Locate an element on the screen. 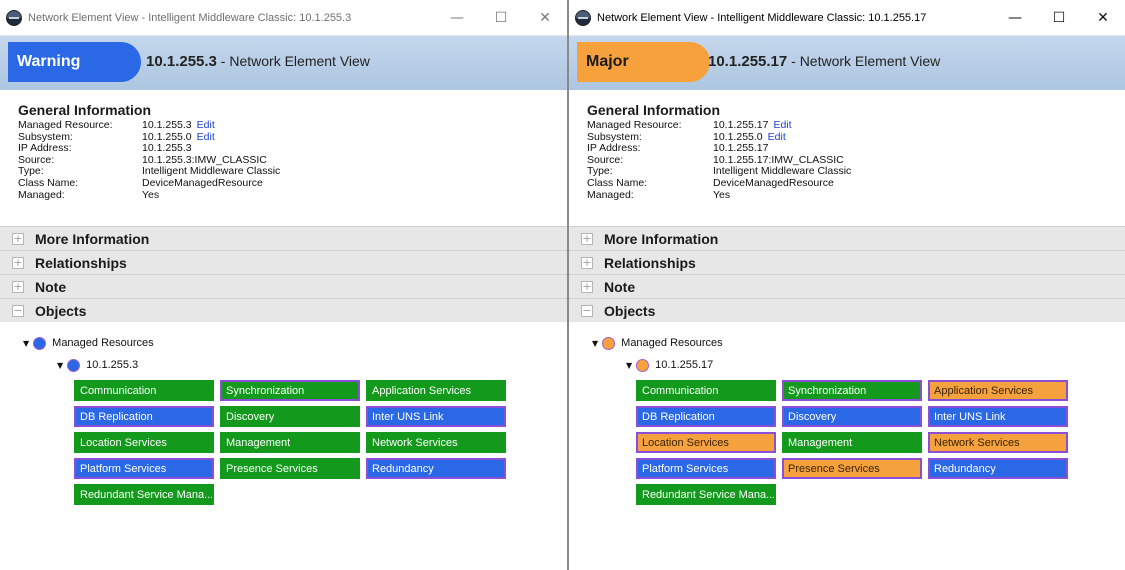  info-value-text: 10.1.255.3 is located at coordinates (167, 125).